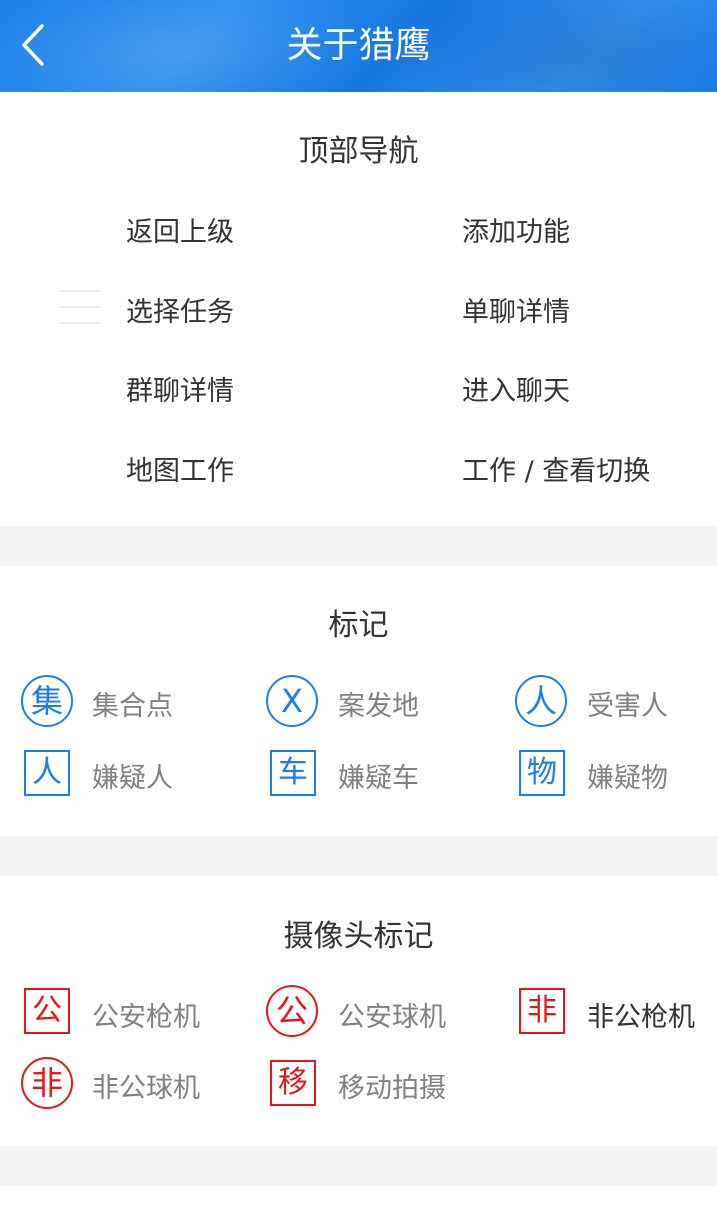 Image resolution: width=717 pixels, height=1226 pixels. Describe the element at coordinates (292, 1011) in the screenshot. I see `police-dome-camera-icon: 公` at that location.